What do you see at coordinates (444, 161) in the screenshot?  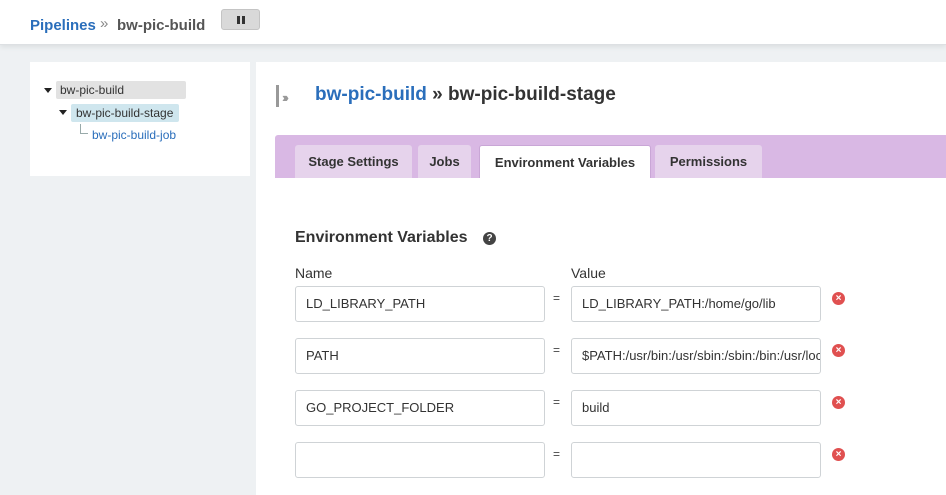 I see `tab-jobs: Jobs` at bounding box center [444, 161].